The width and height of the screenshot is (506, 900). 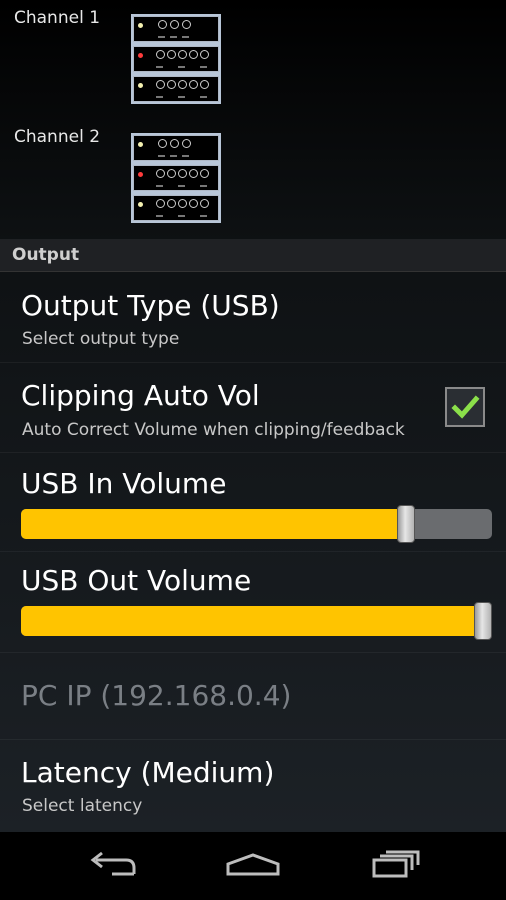 I want to click on output-section-header: Output, so click(x=253, y=255).